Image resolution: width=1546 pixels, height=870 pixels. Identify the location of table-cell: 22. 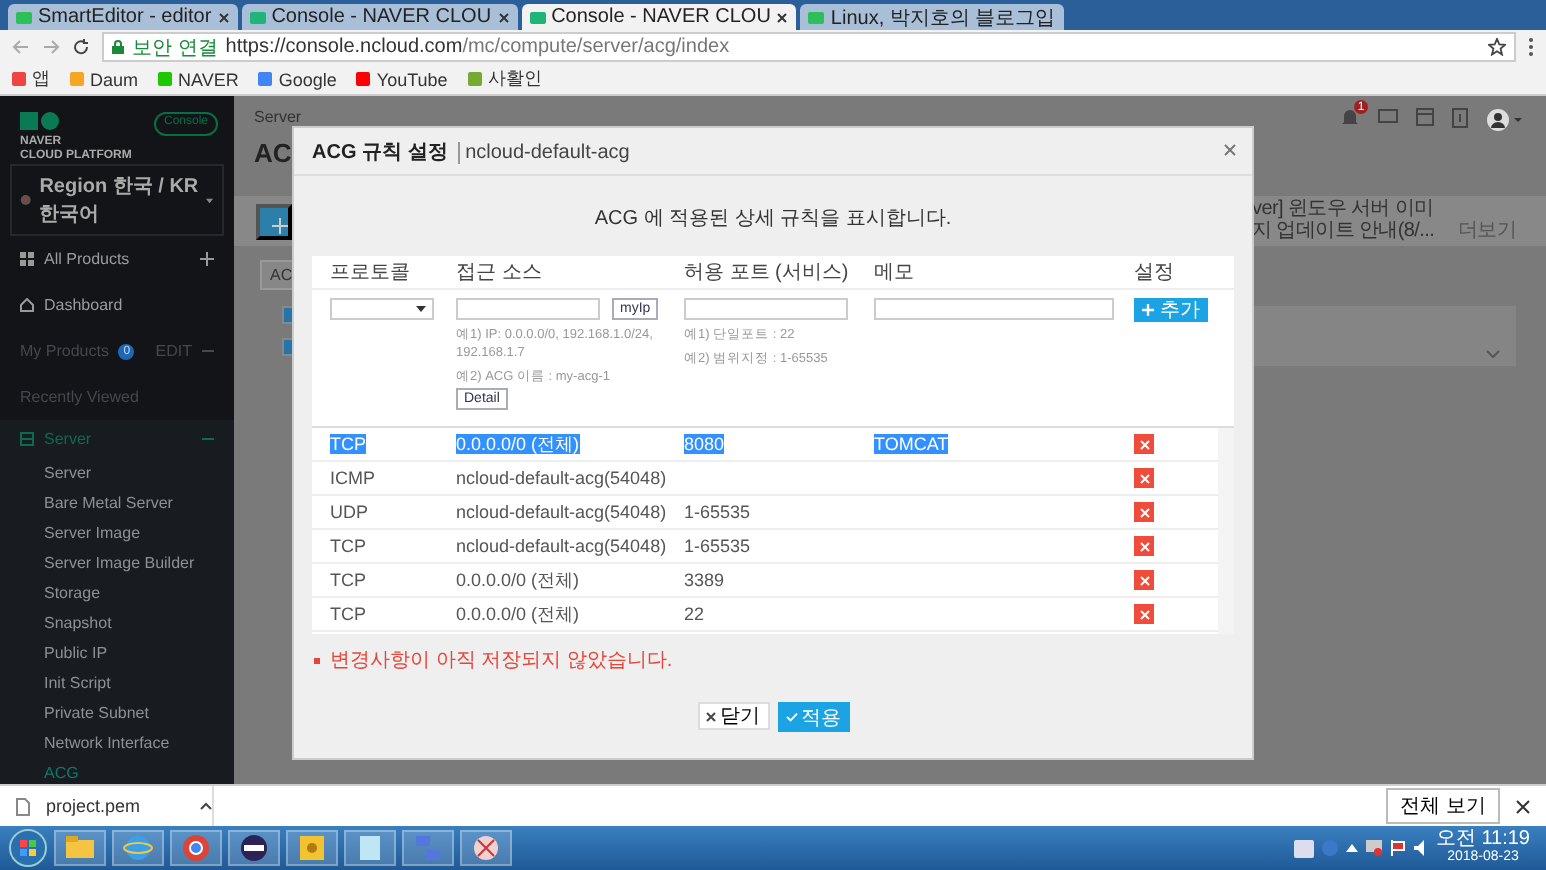
(694, 614).